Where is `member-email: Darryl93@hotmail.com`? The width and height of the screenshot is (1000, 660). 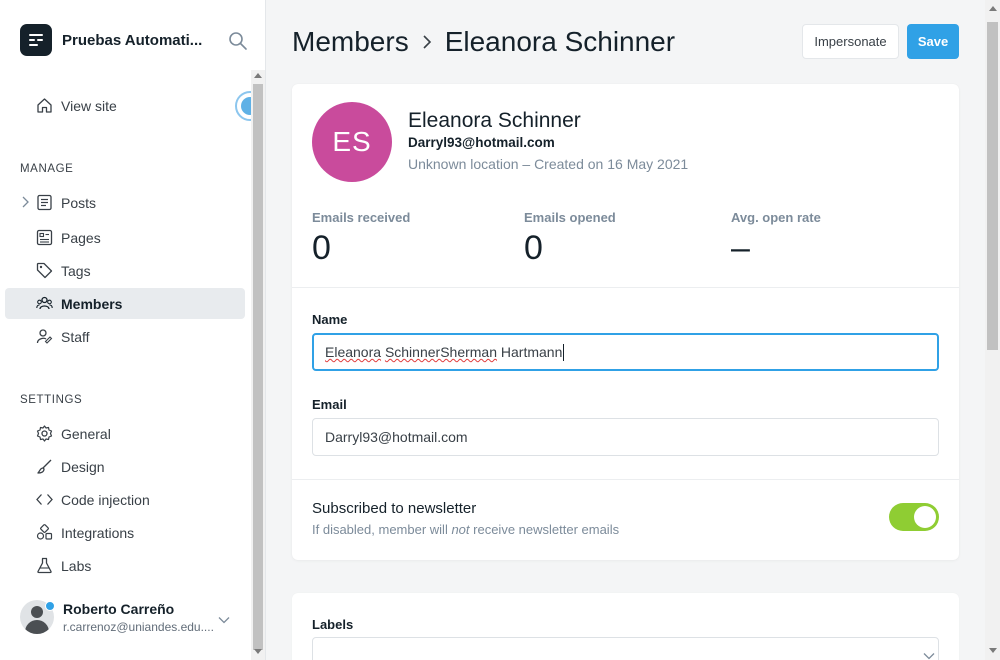 member-email: Darryl93@hotmail.com is located at coordinates (481, 142).